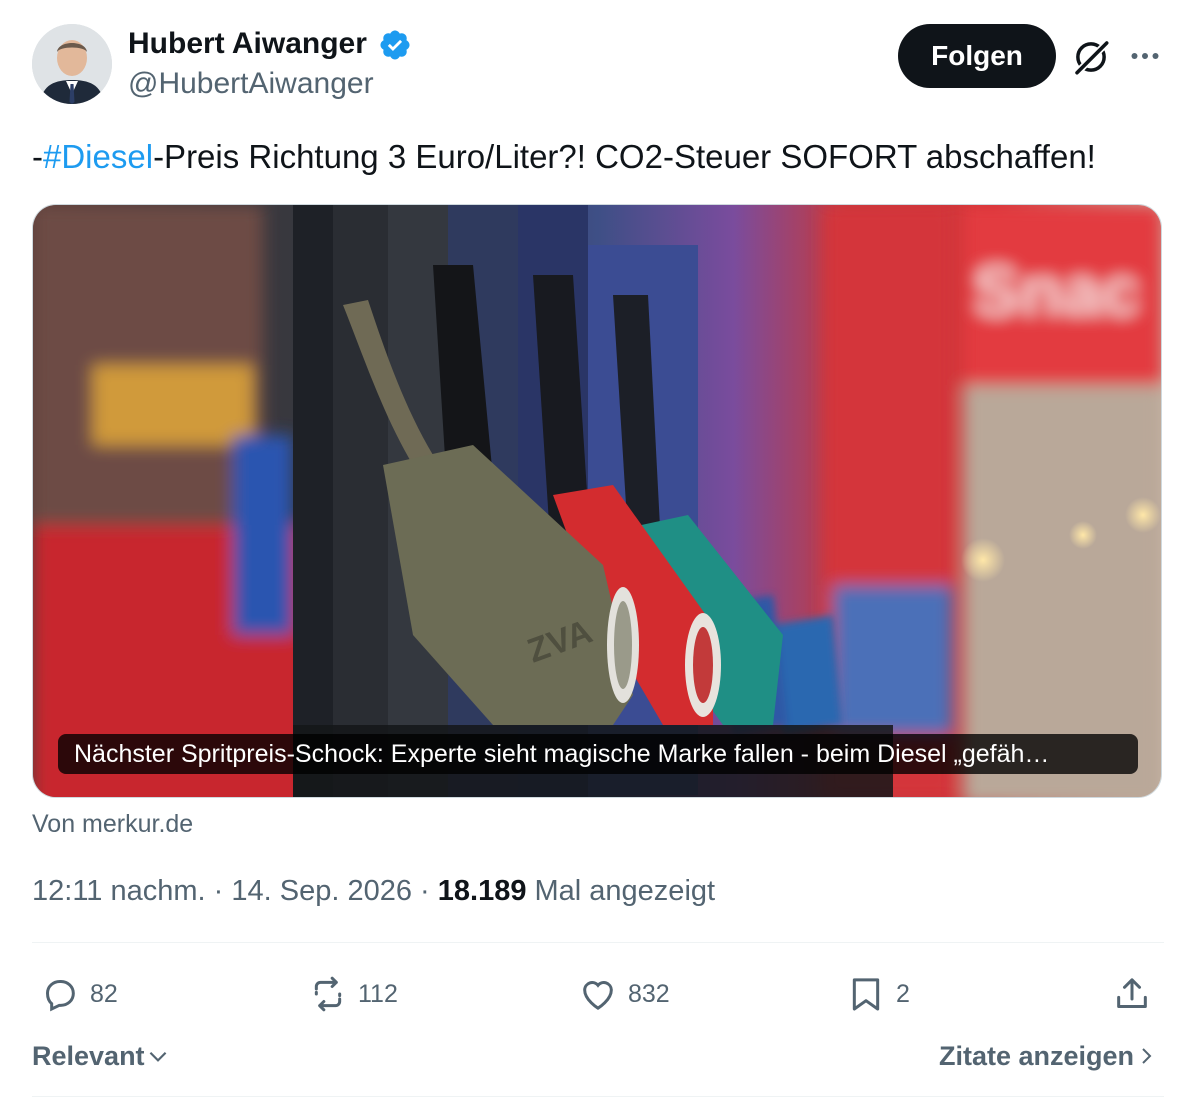  I want to click on chevron-down-icon, so click(157, 1056).